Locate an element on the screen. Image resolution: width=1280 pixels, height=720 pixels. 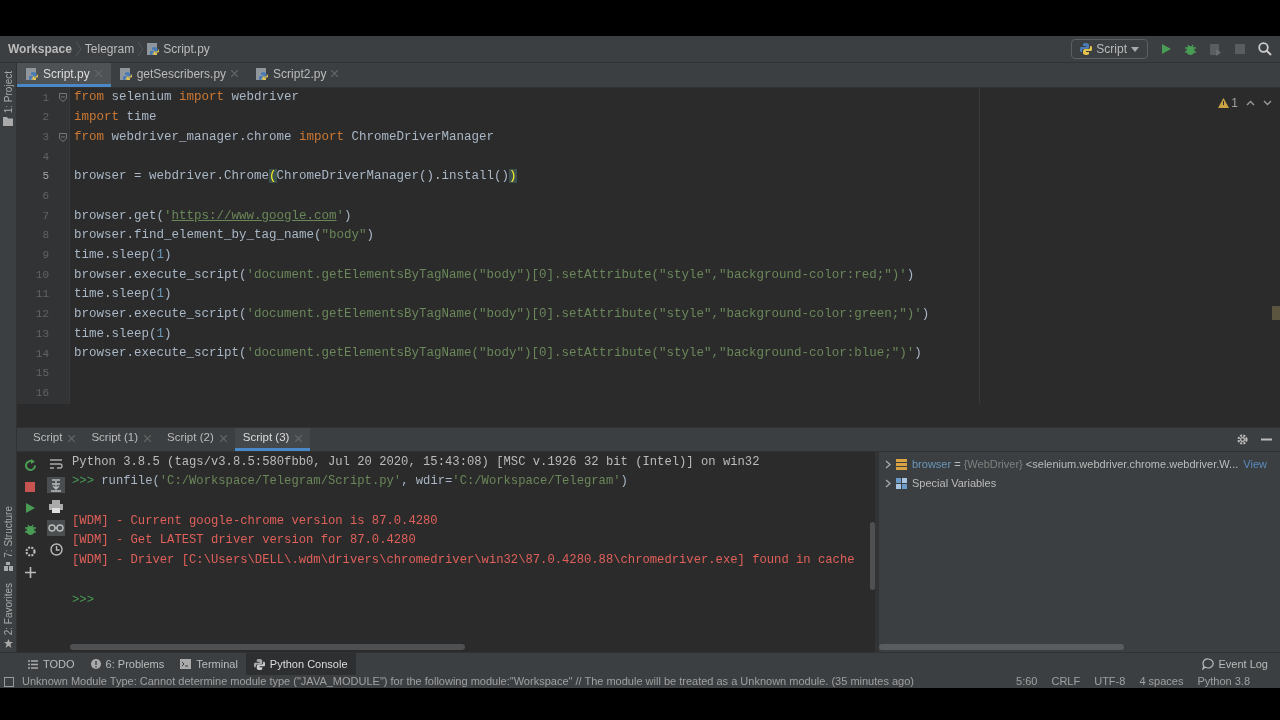
coverage-icon is located at coordinates (1215, 49).